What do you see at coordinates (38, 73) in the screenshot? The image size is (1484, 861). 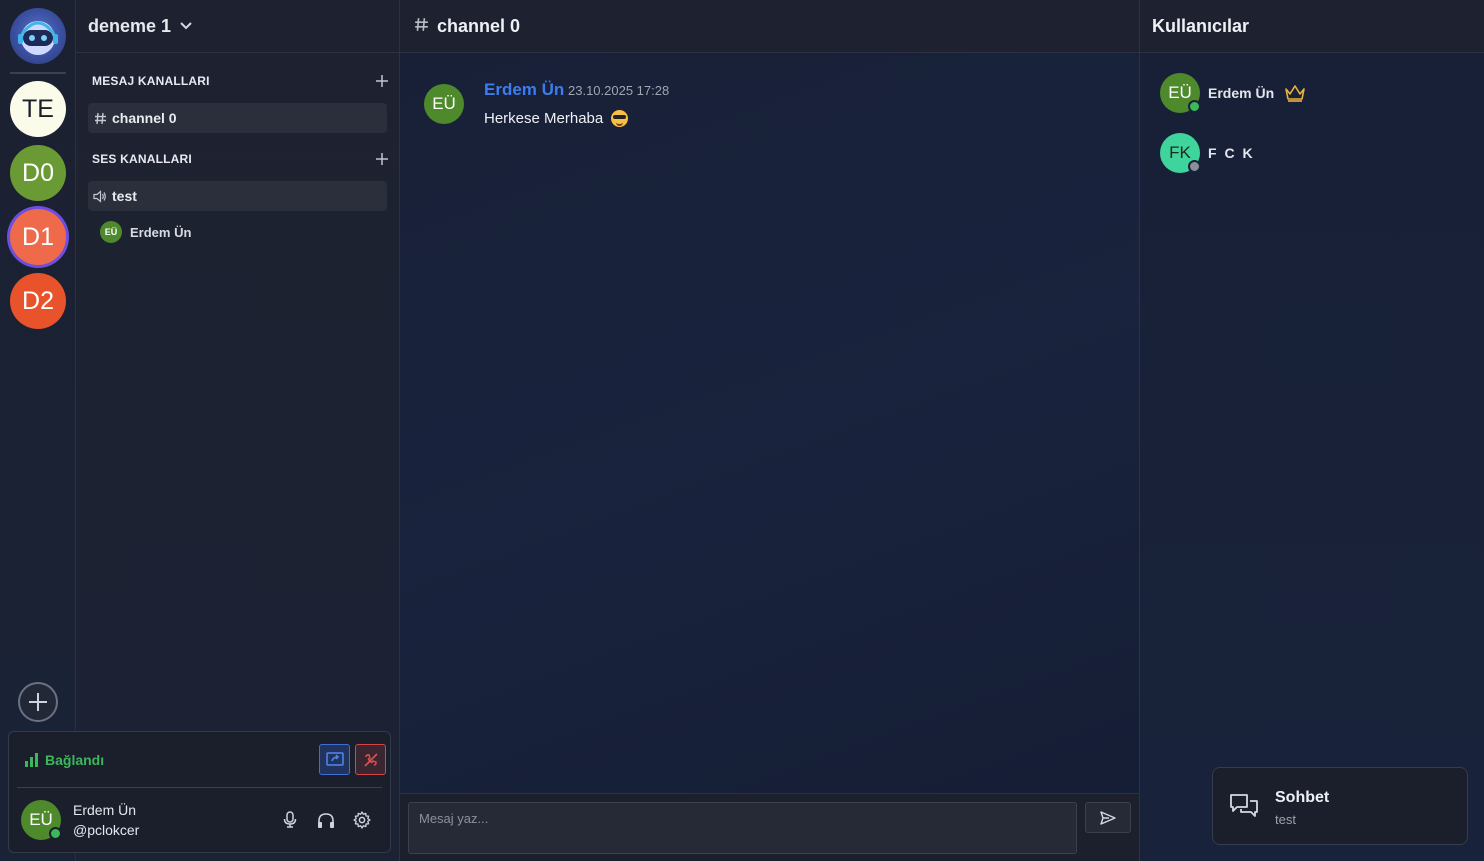 I see `rail-divider` at bounding box center [38, 73].